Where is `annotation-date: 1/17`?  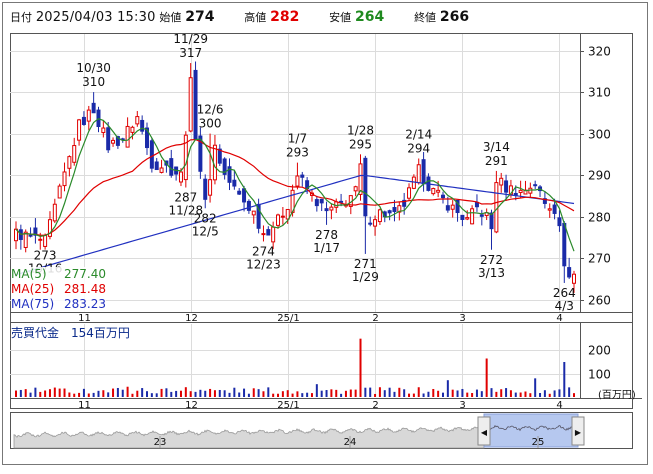 annotation-date: 1/17 is located at coordinates (326, 248).